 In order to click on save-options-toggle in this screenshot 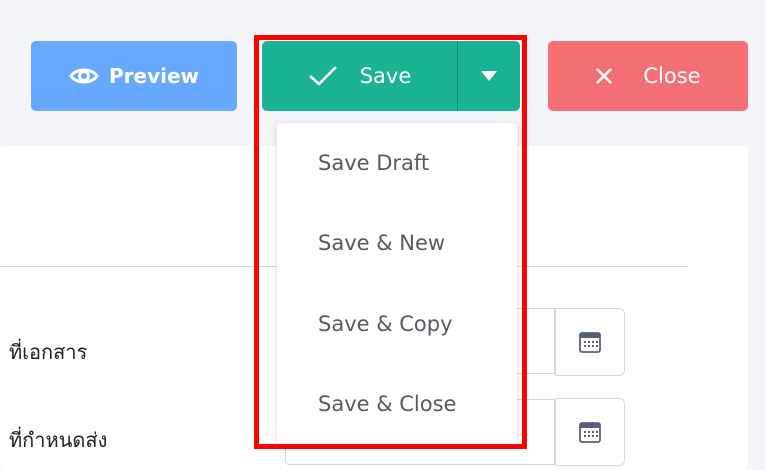, I will do `click(488, 76)`.